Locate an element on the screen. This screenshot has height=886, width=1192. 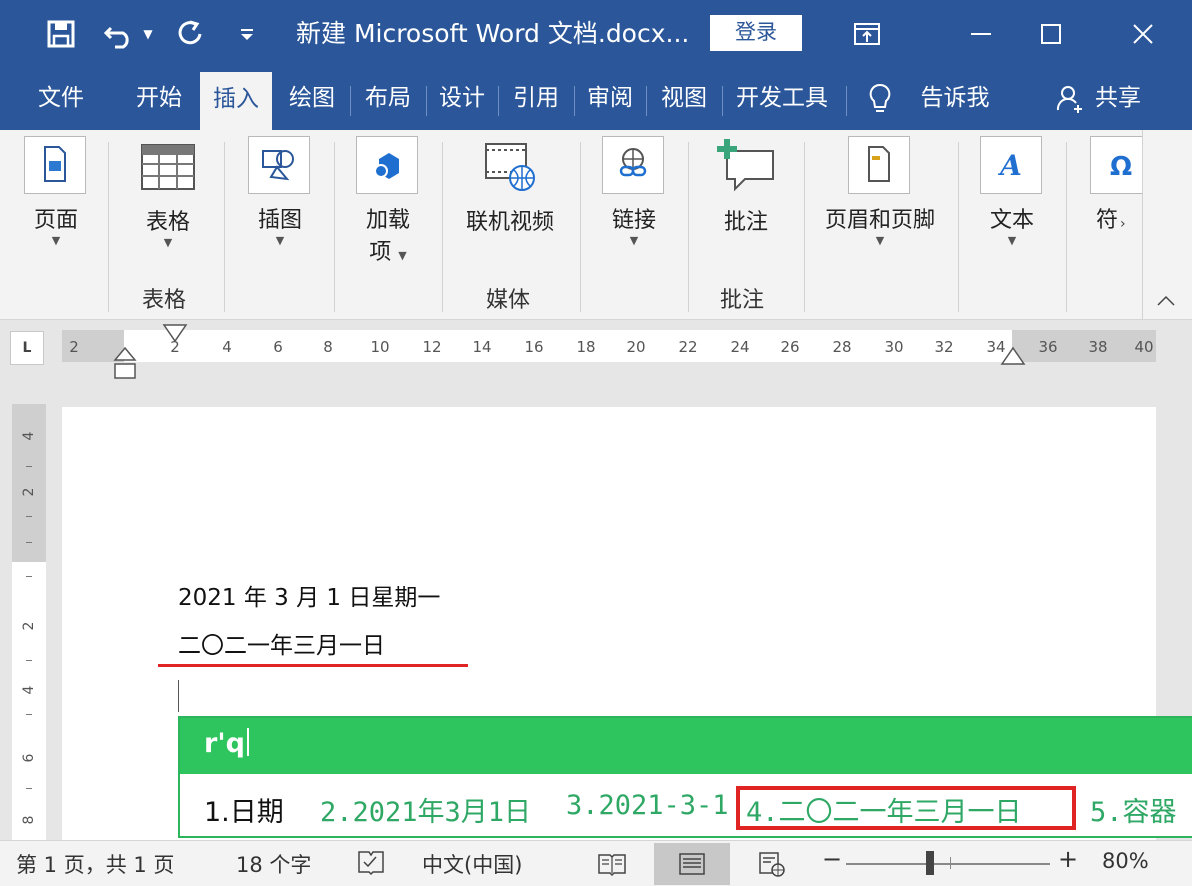
tab-references: 引用 is located at coordinates (536, 99).